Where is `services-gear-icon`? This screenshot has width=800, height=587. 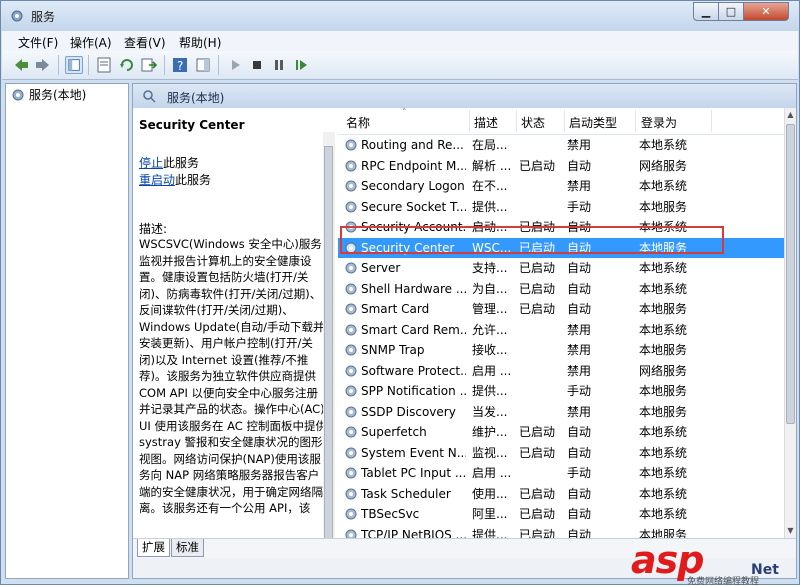 services-gear-icon is located at coordinates (17, 16).